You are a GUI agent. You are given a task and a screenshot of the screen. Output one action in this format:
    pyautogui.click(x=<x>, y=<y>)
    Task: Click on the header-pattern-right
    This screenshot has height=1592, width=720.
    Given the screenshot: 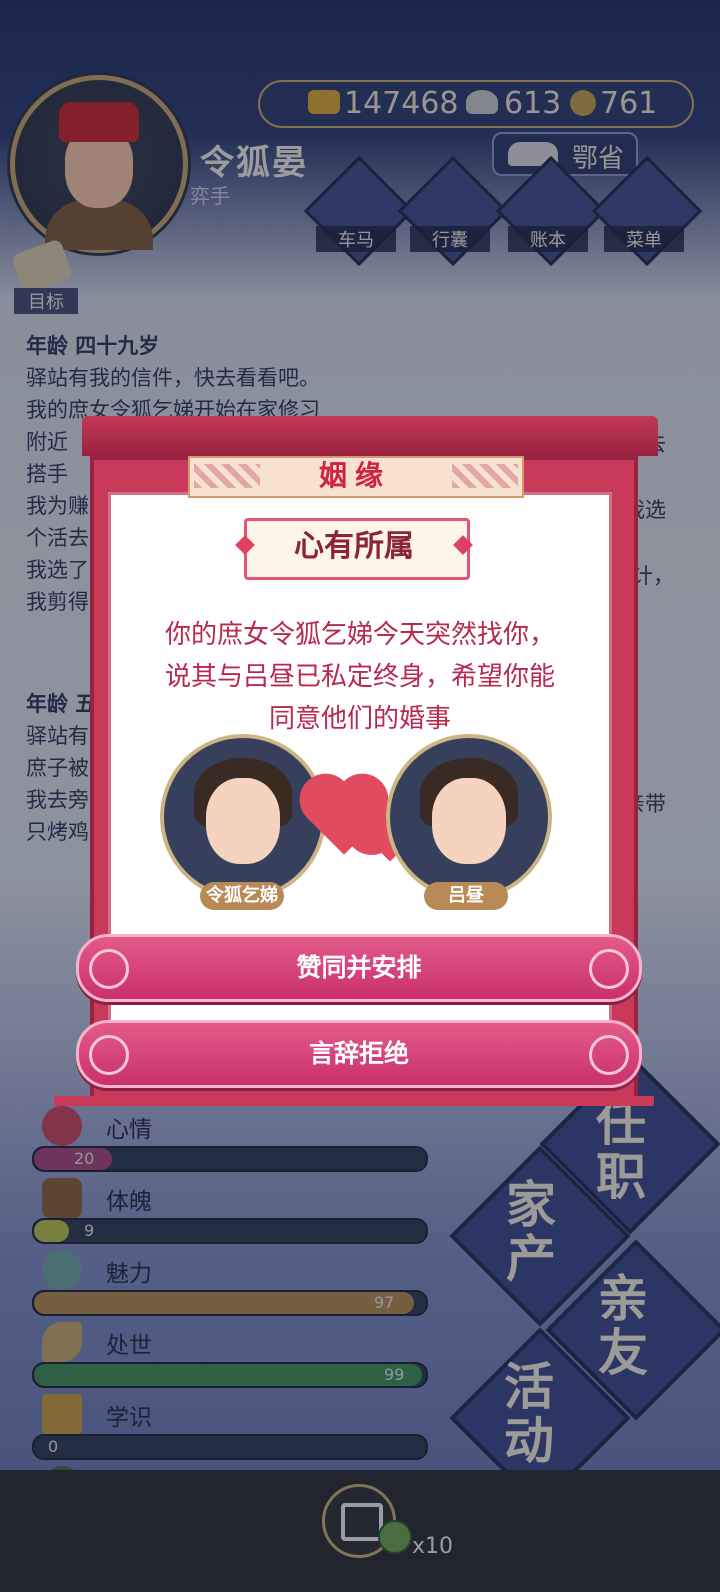 What is the action you would take?
    pyautogui.click(x=485, y=476)
    